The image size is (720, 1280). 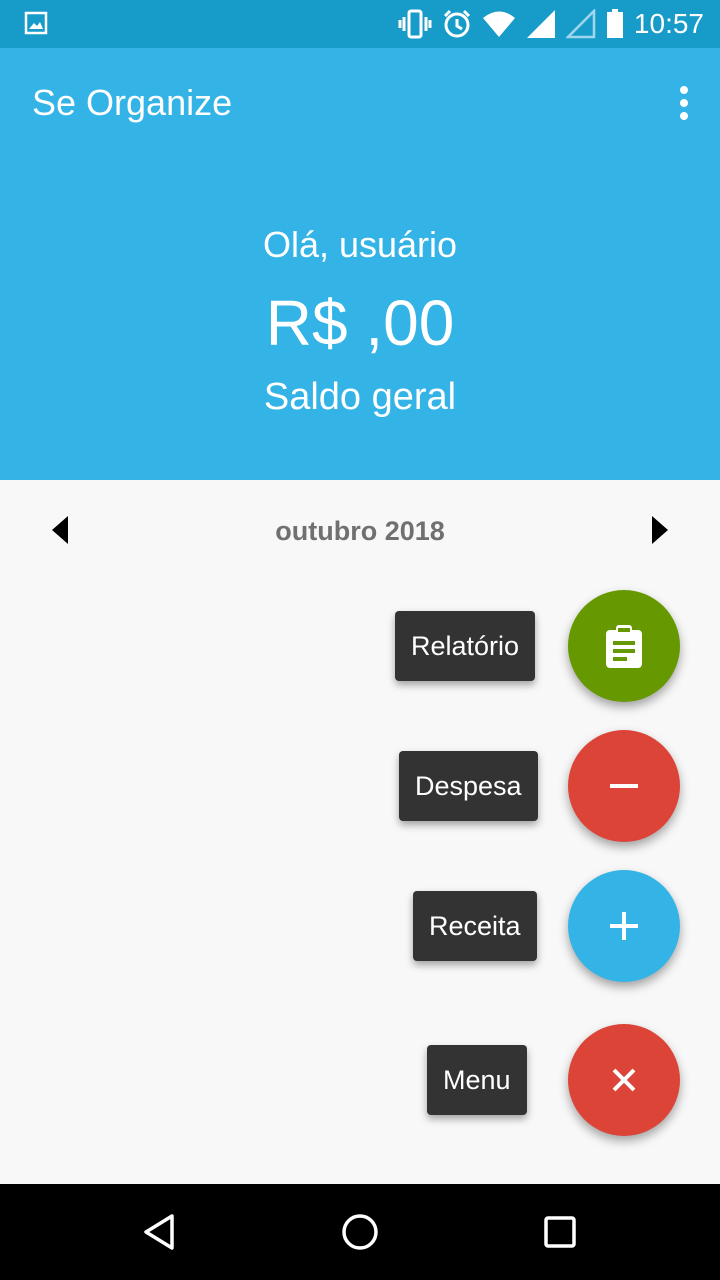 I want to click on vibrate-icon, so click(x=415, y=24).